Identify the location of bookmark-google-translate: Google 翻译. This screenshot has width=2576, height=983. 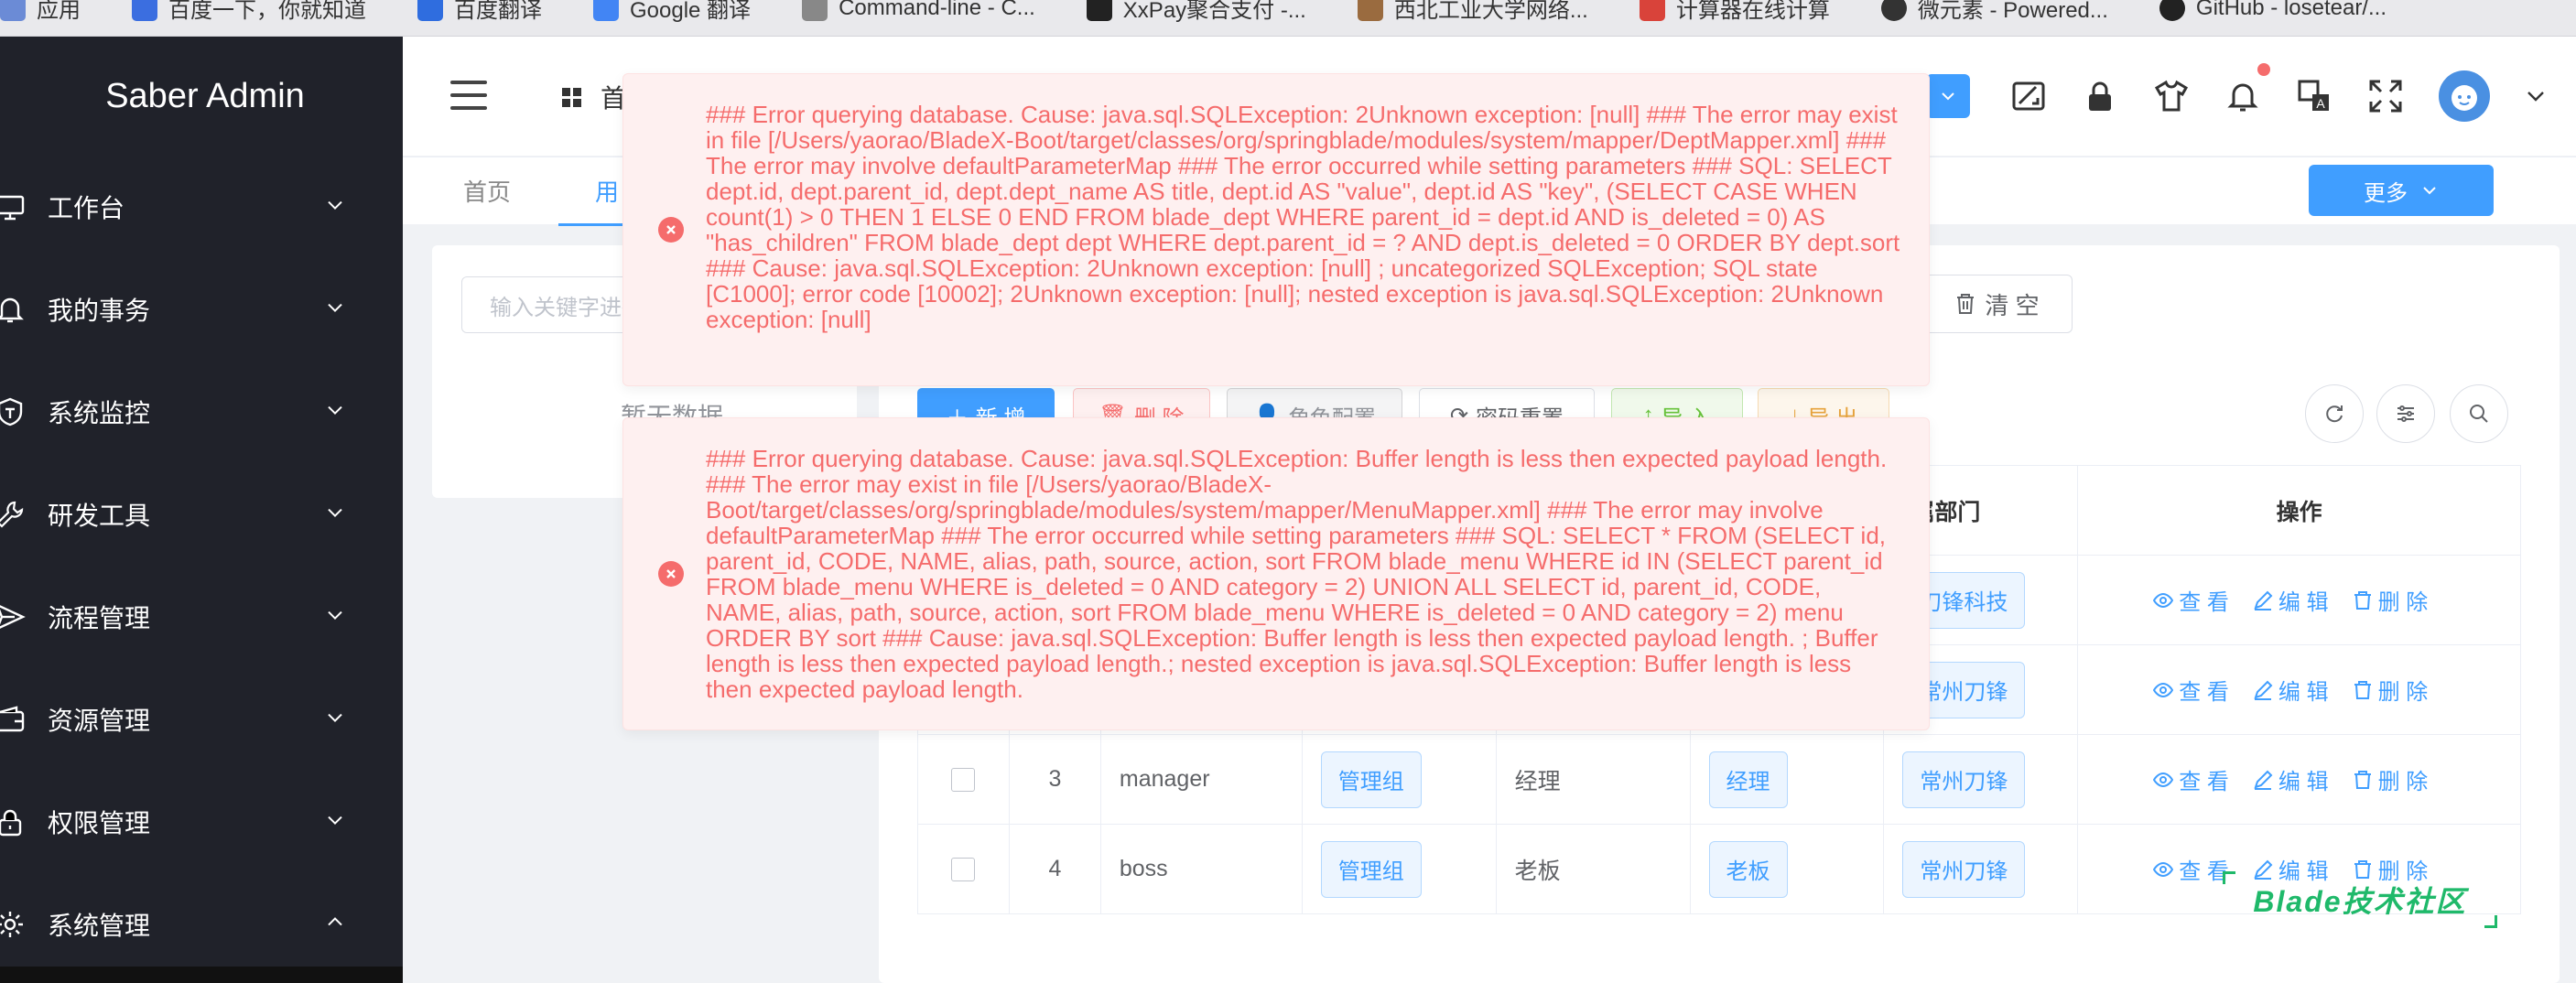
(672, 13).